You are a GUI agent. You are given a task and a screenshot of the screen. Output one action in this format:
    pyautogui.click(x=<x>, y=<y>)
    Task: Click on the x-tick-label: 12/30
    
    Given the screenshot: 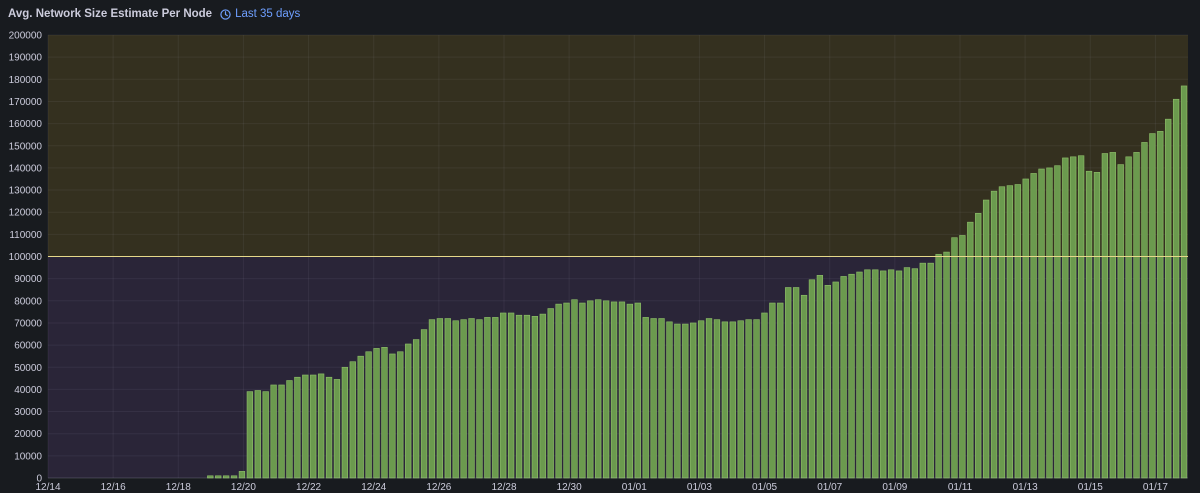 What is the action you would take?
    pyautogui.click(x=569, y=487)
    